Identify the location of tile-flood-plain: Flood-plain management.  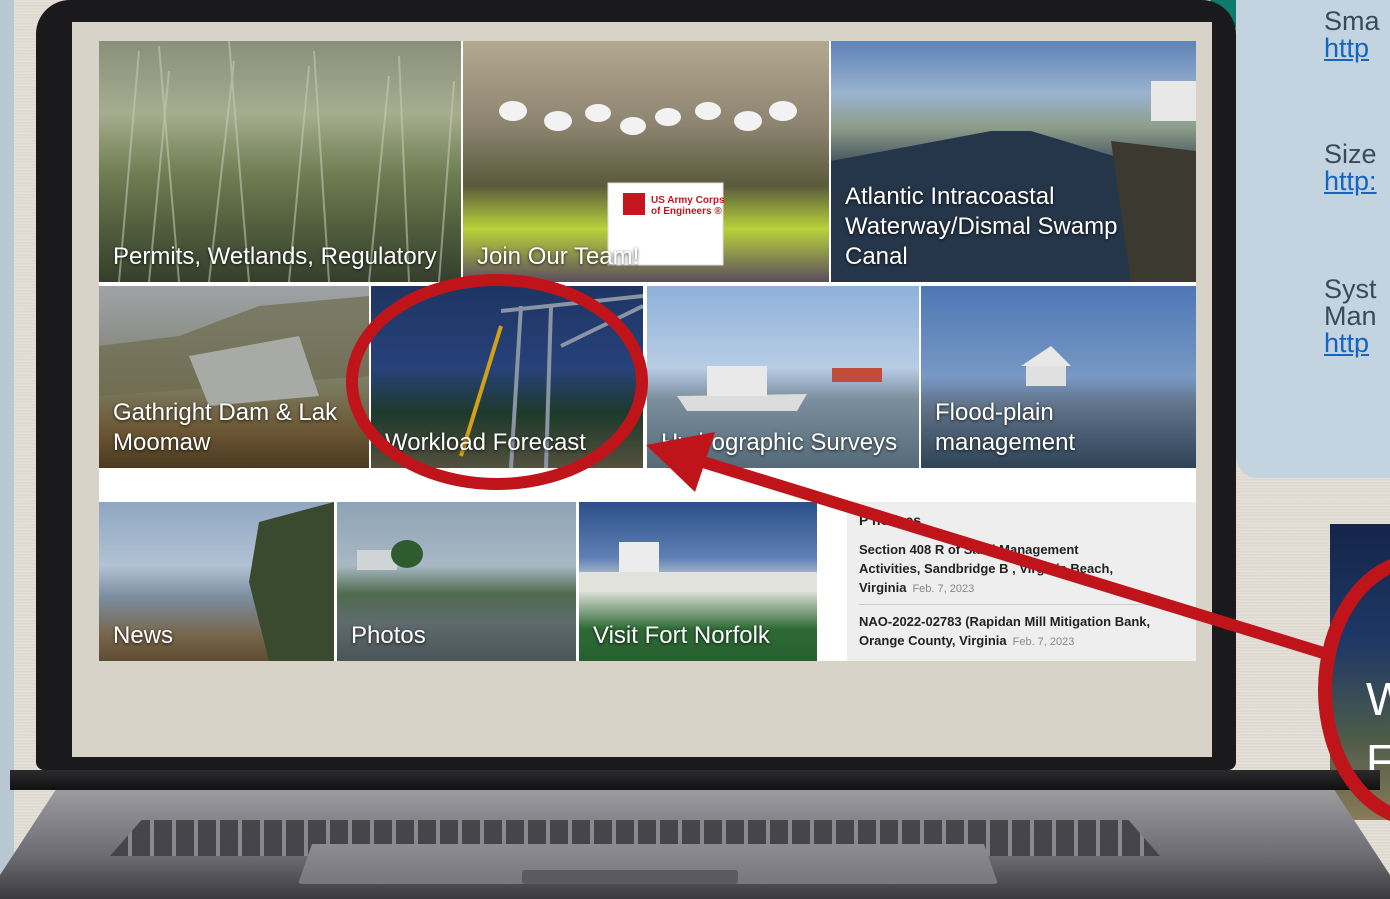
(1058, 377).